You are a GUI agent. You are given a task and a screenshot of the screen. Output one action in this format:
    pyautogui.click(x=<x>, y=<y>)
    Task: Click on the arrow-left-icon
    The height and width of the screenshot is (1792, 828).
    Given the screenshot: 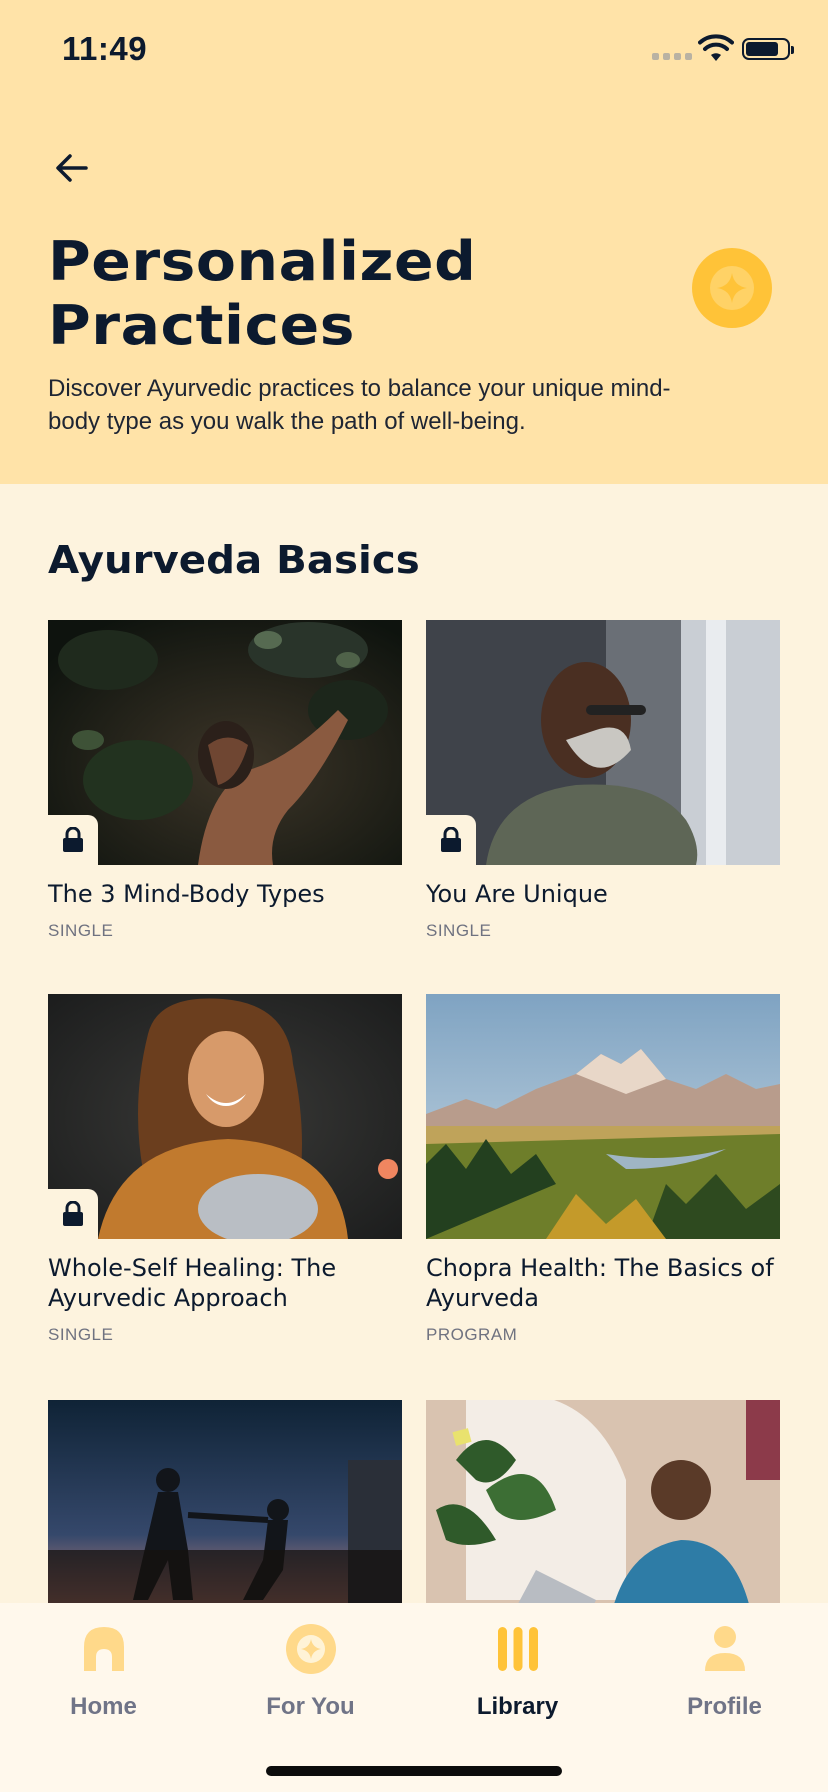 What is the action you would take?
    pyautogui.click(x=72, y=168)
    